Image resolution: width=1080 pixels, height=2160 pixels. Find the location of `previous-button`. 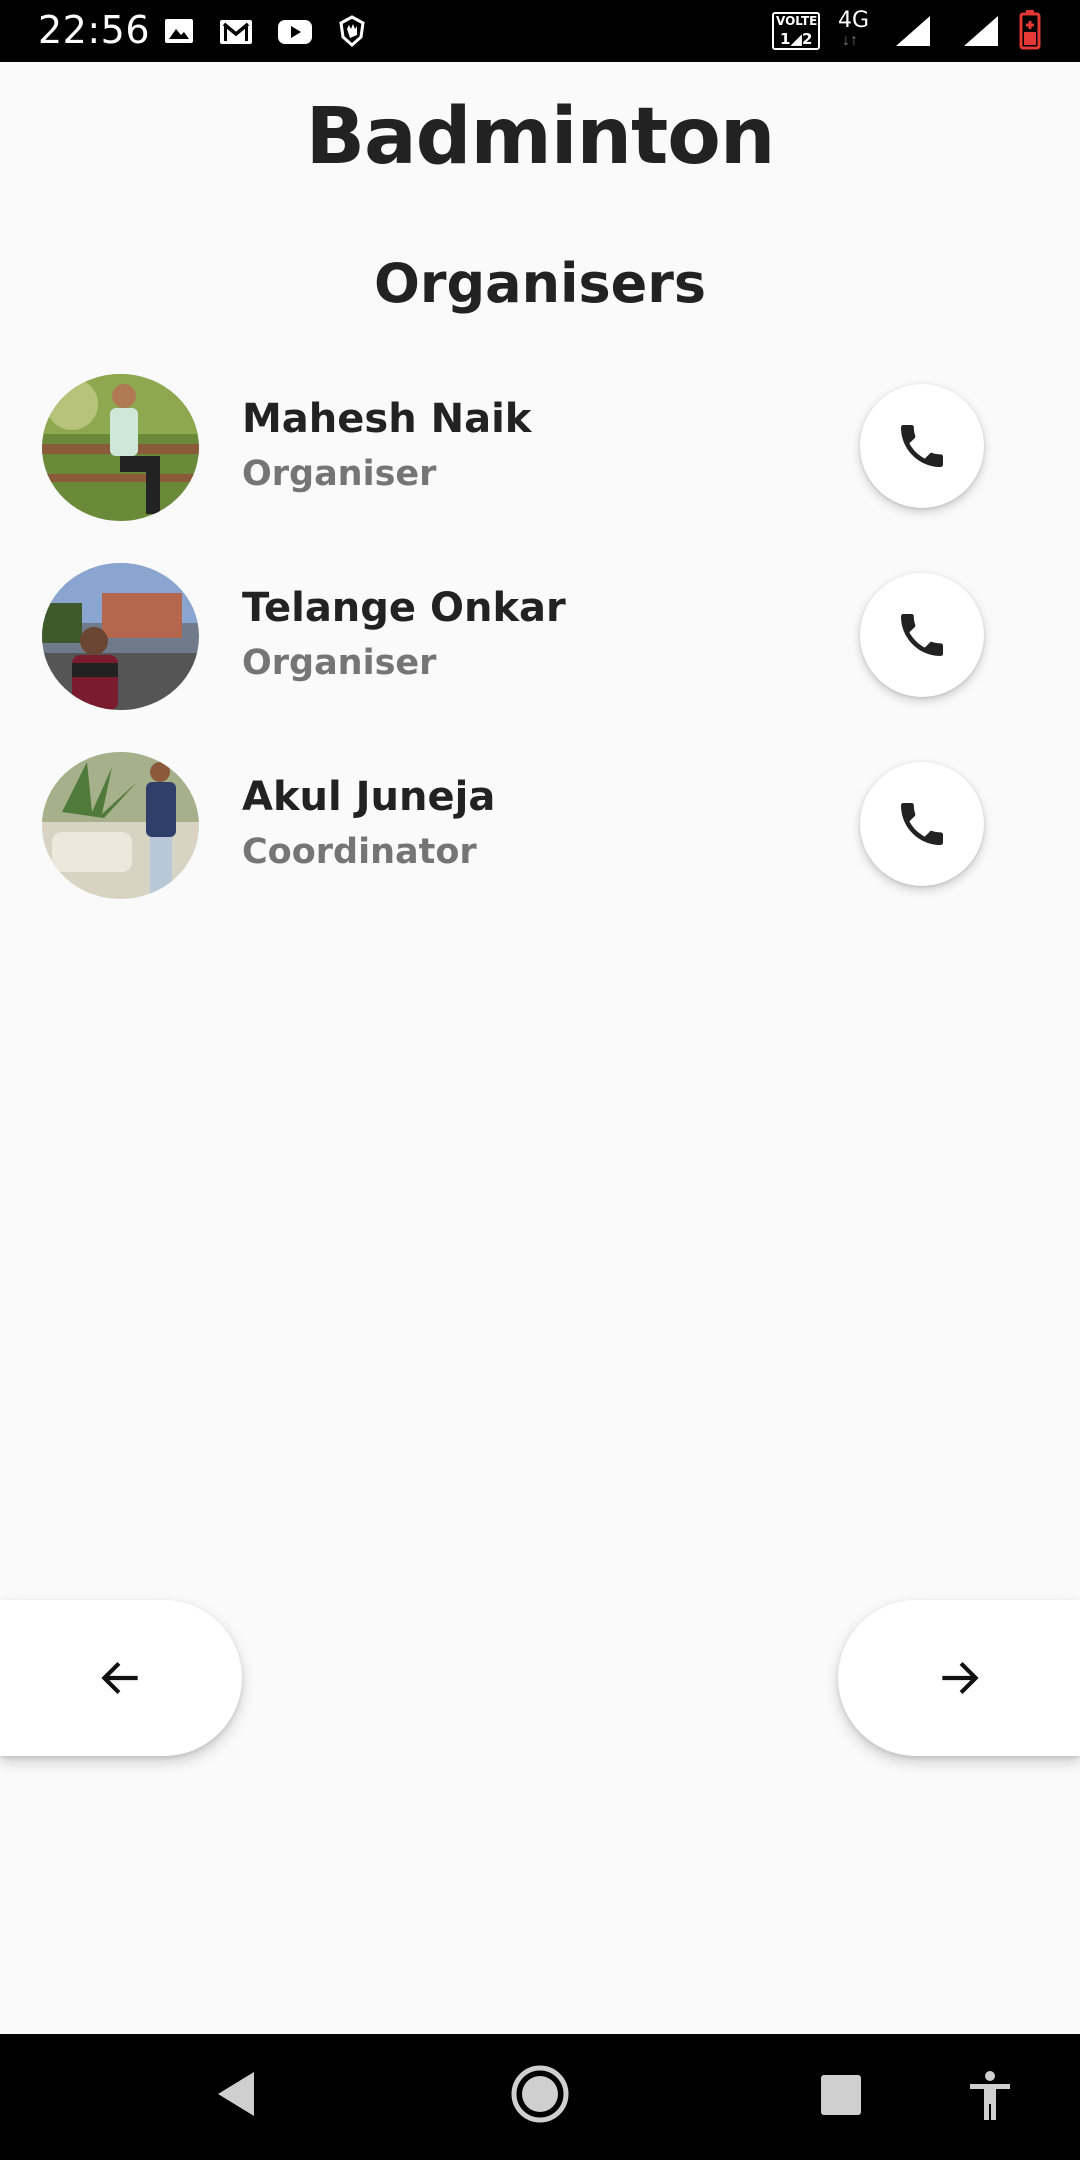

previous-button is located at coordinates (121, 1678).